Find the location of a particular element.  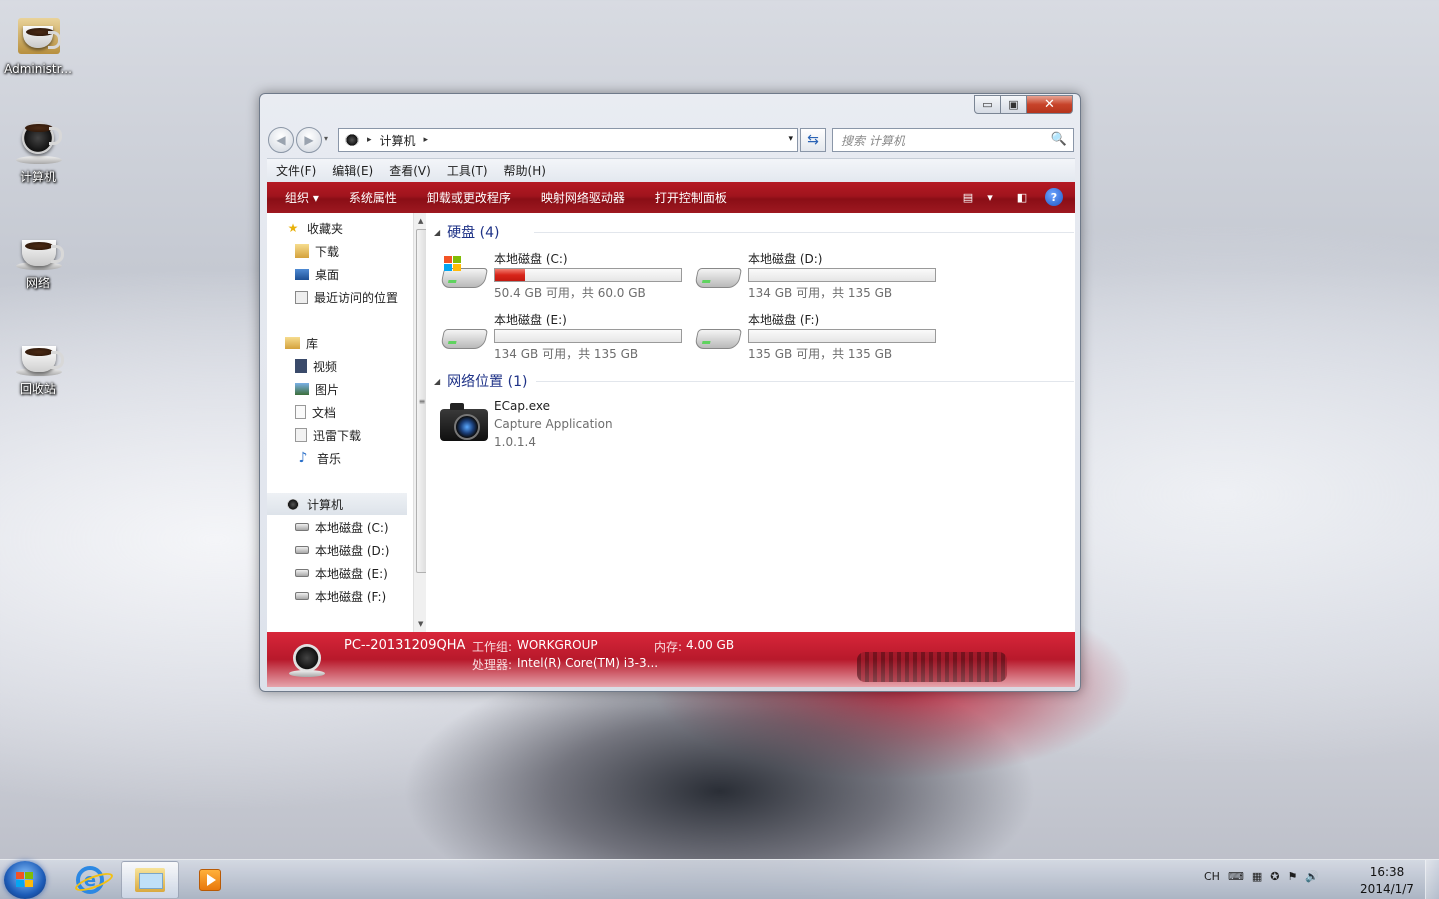

map-network-drive-button: 映射网络驱动器 is located at coordinates (583, 197).